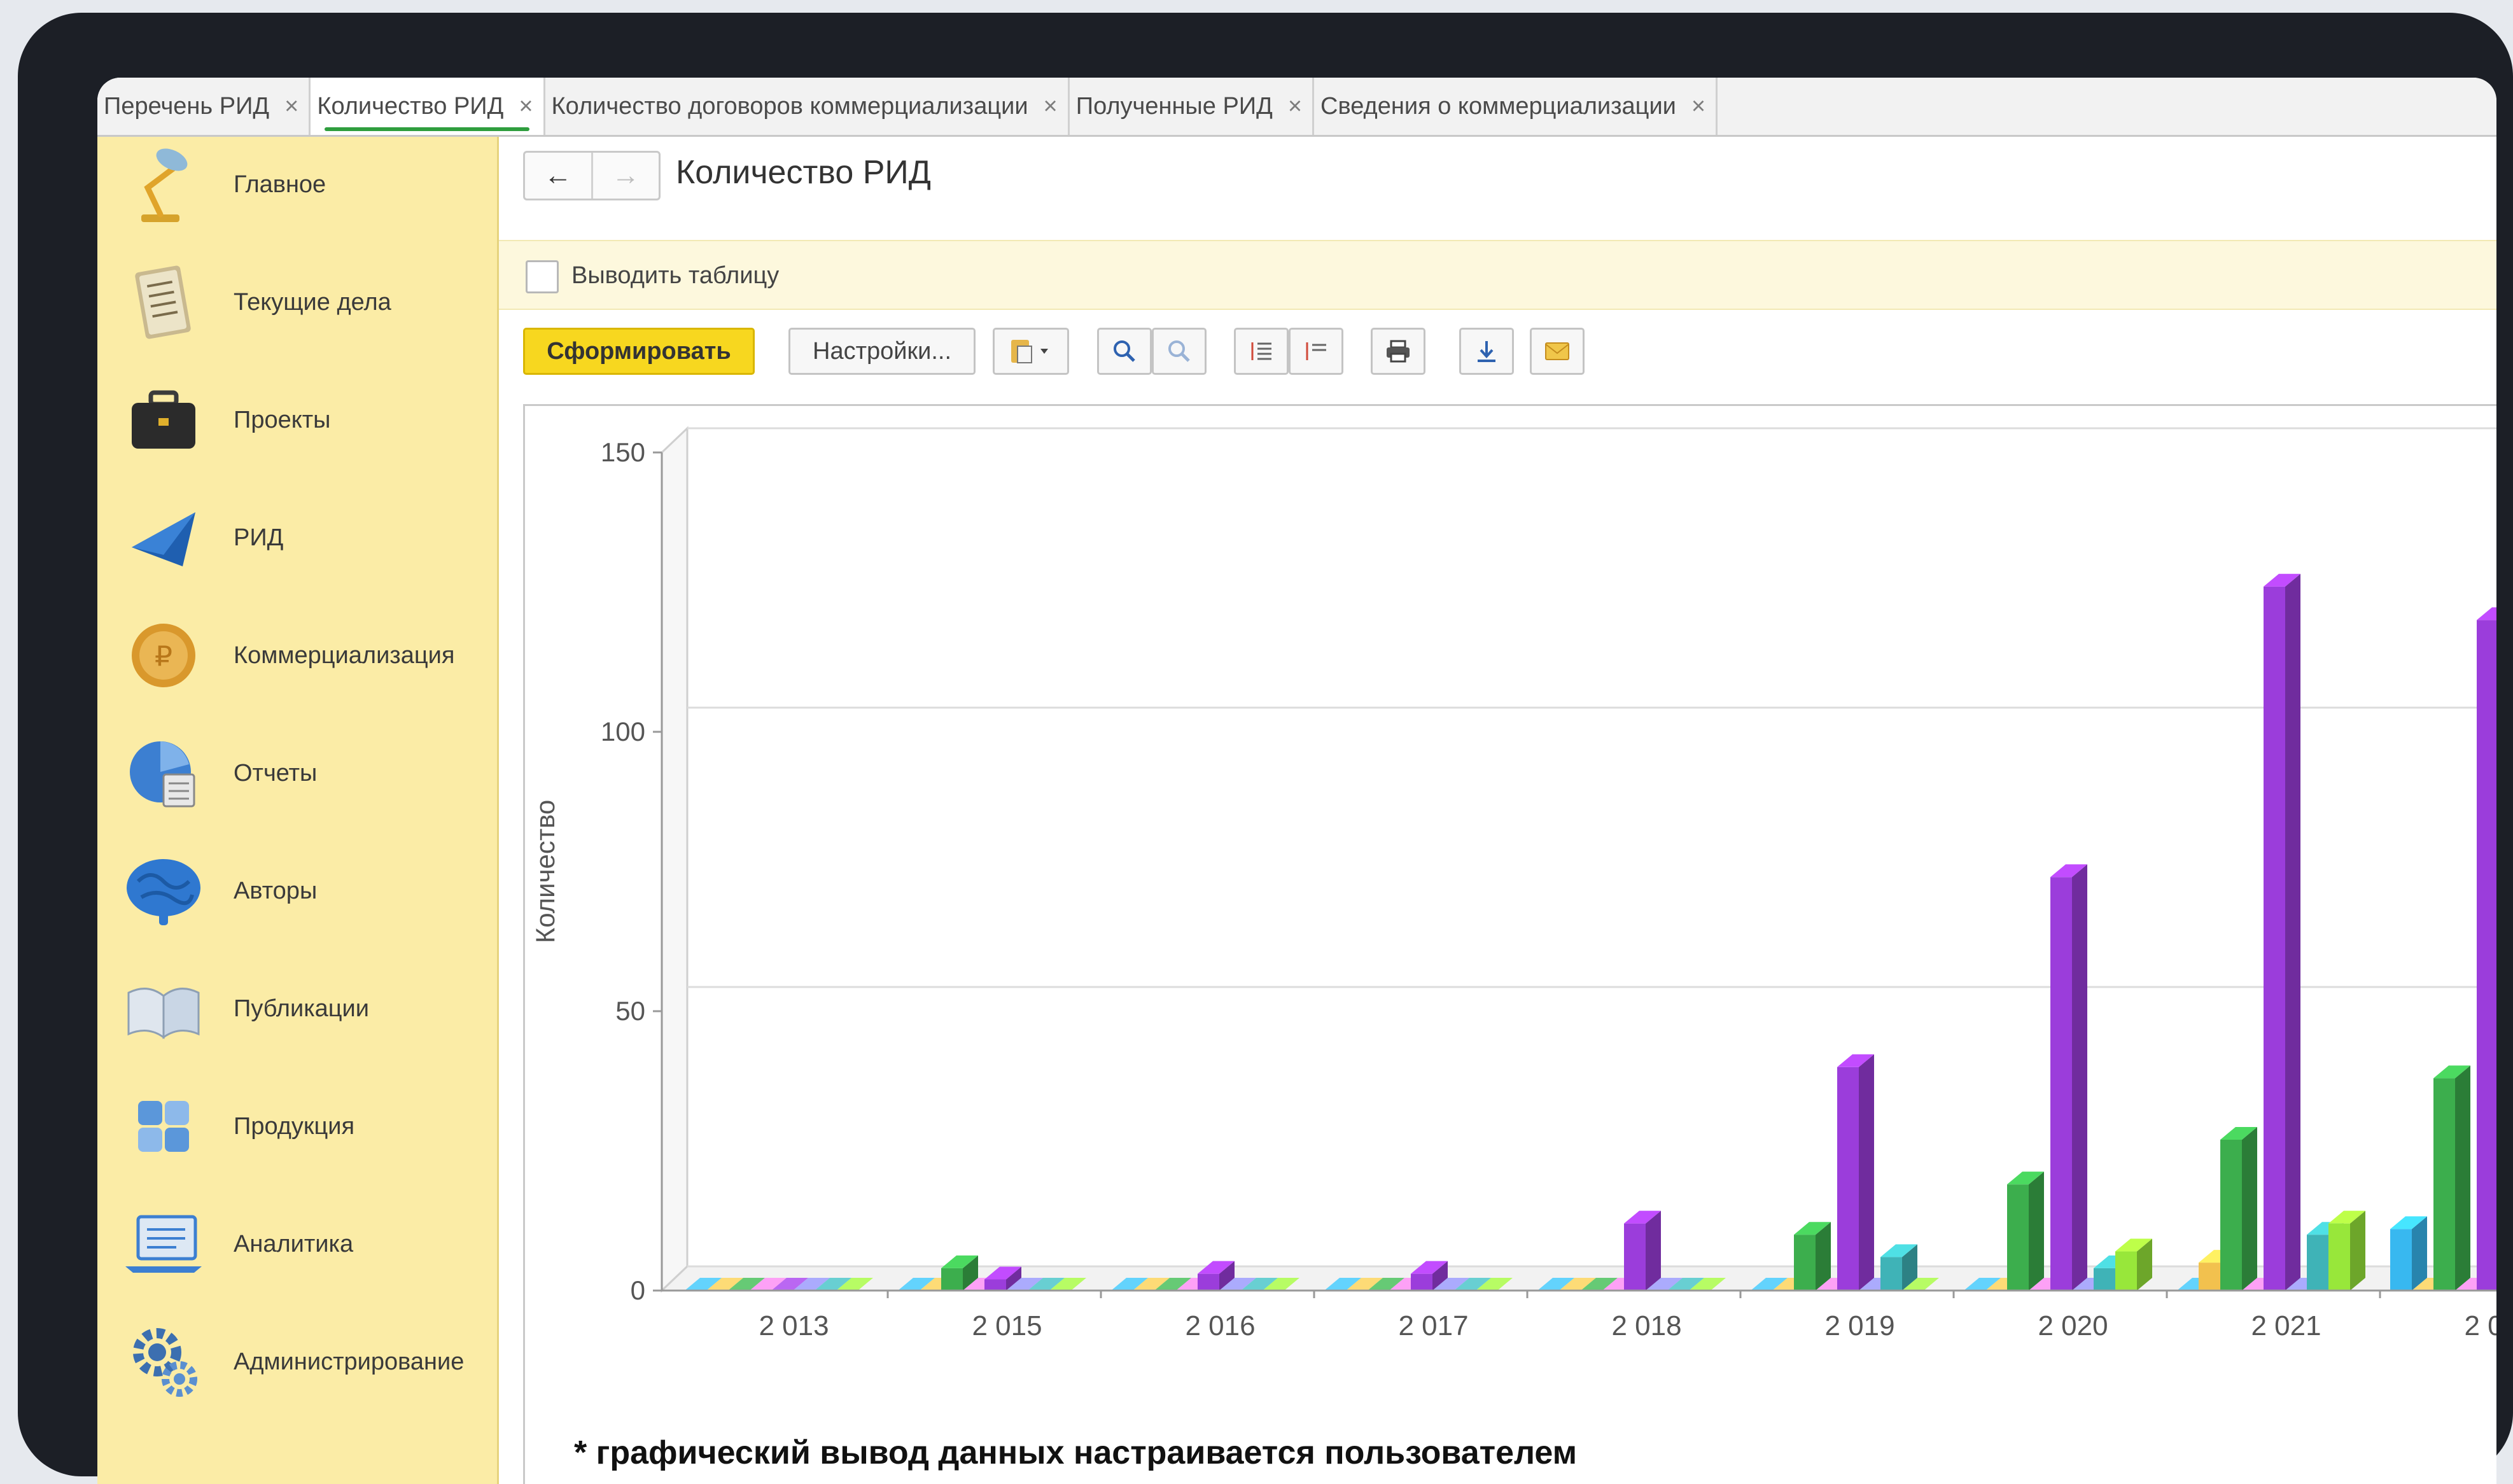 This screenshot has width=2513, height=1484. I want to click on search-button, so click(1124, 351).